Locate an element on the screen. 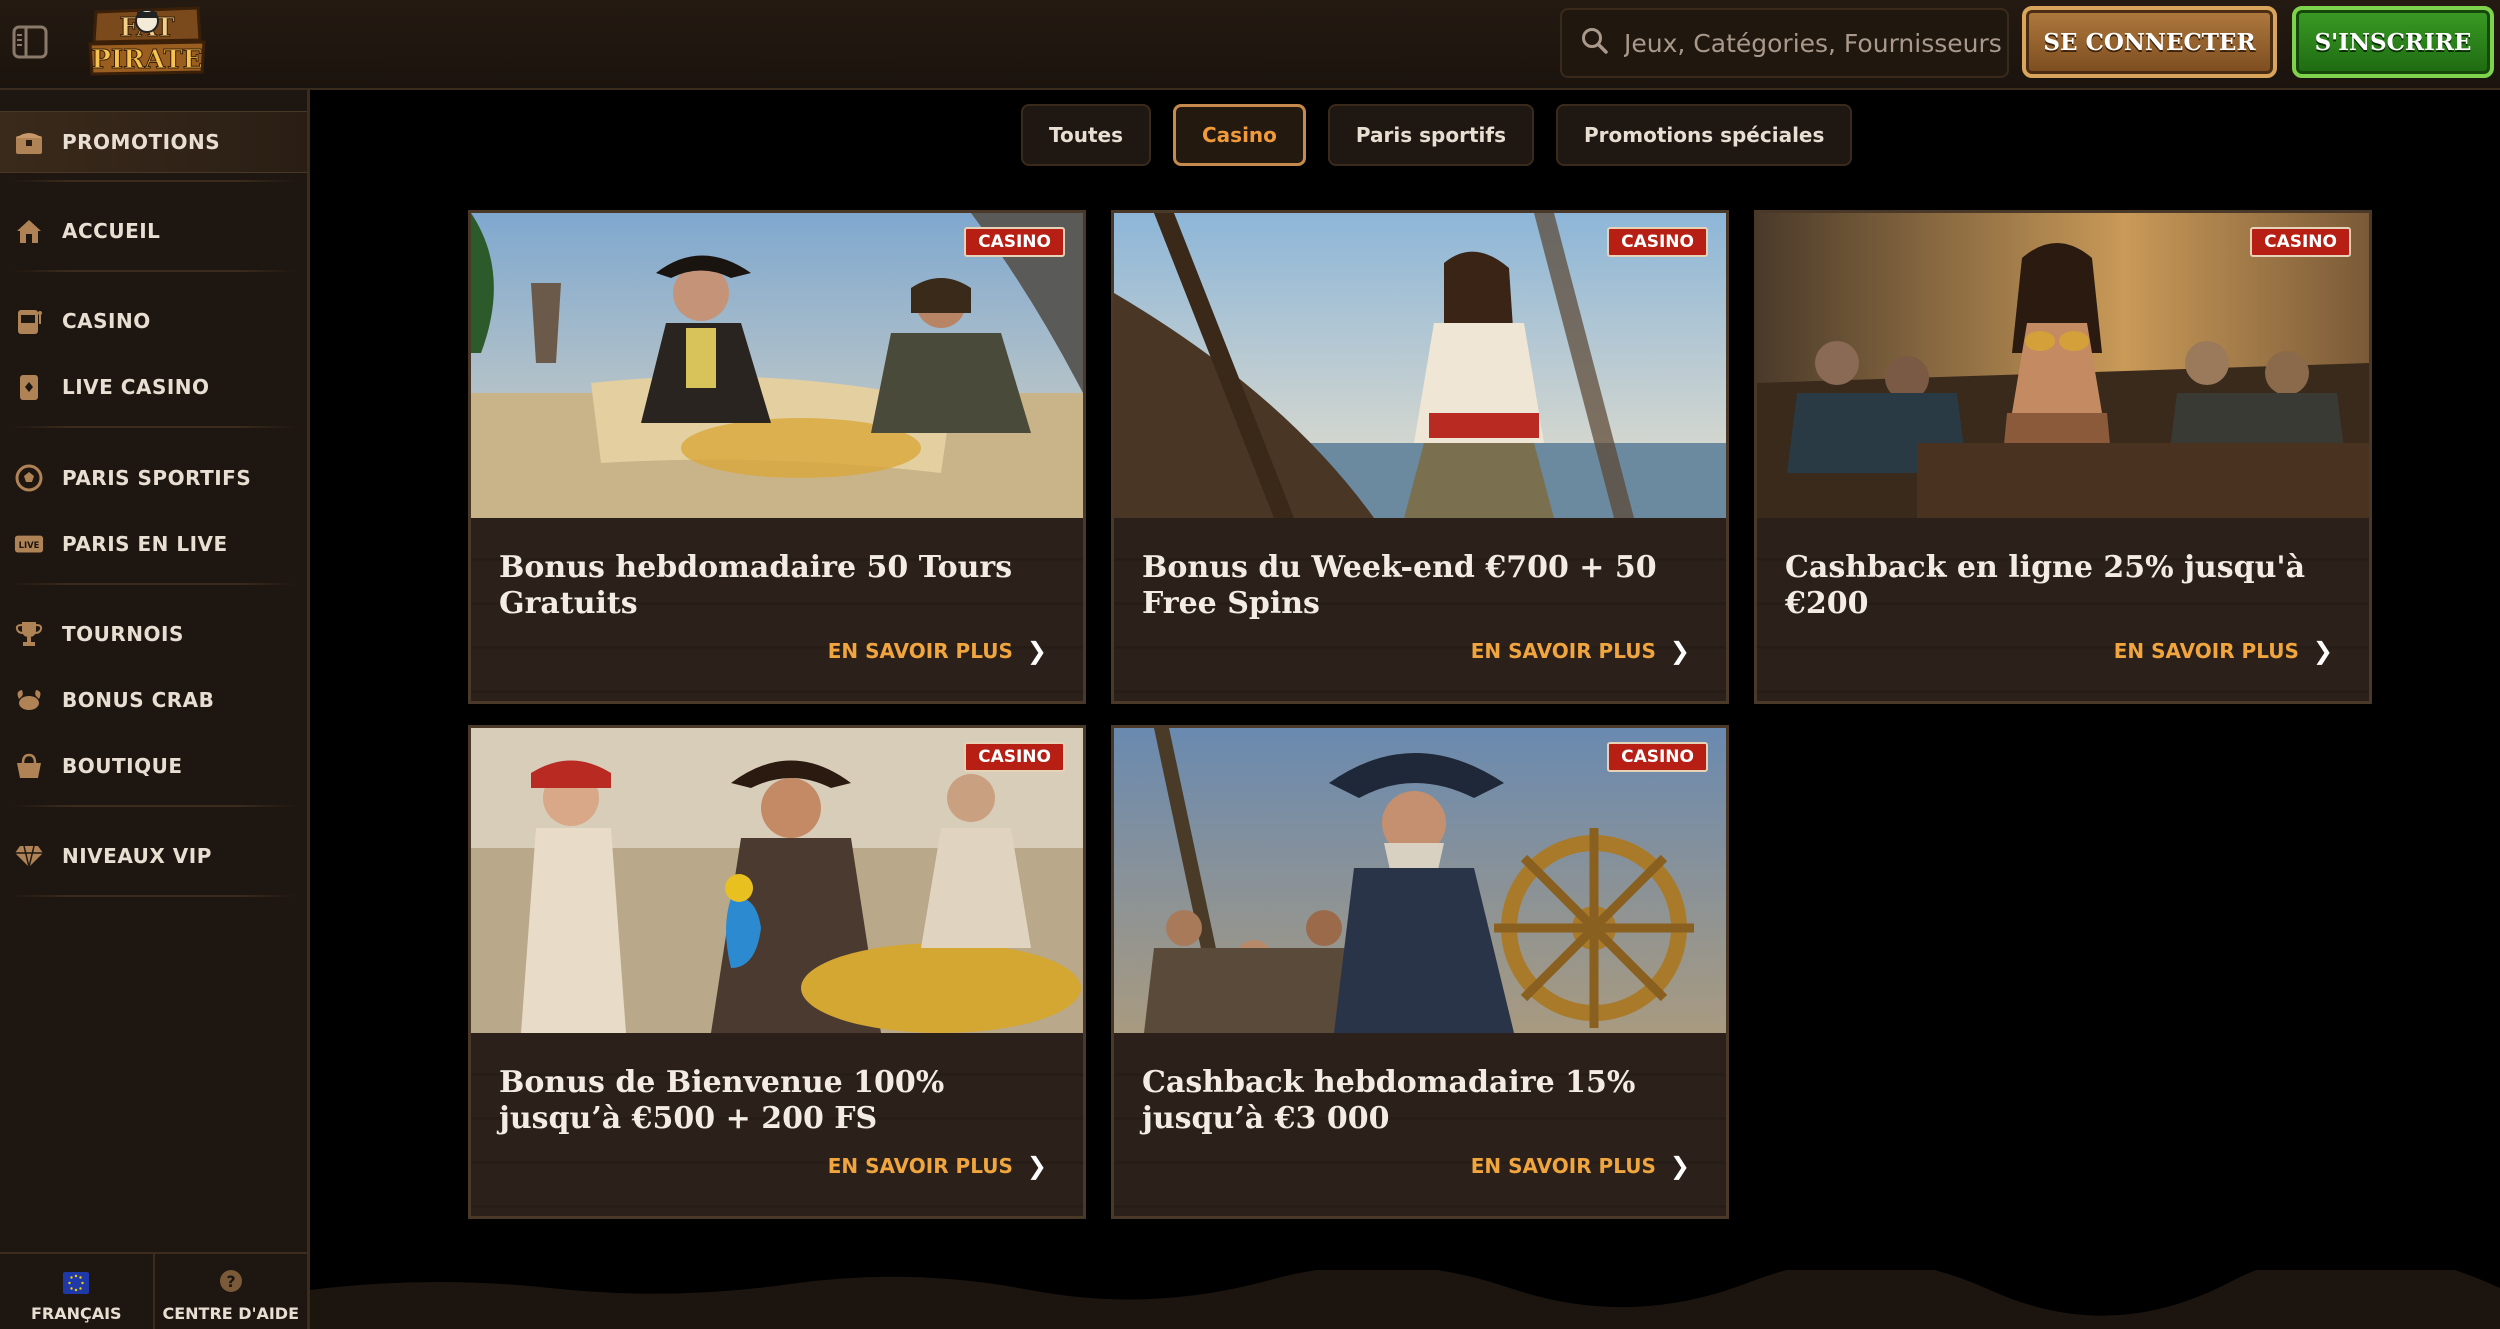 The height and width of the screenshot is (1329, 2500). help-center-label: CENTRE D'AIDE is located at coordinates (231, 1313).